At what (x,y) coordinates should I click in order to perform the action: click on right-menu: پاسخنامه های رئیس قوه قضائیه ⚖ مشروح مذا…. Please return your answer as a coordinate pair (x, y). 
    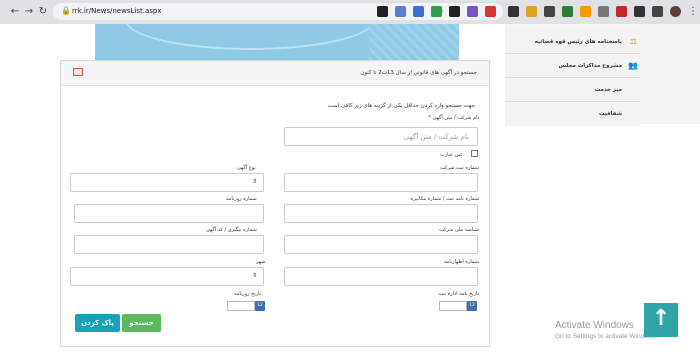
    Looking at the image, I should click on (602, 75).